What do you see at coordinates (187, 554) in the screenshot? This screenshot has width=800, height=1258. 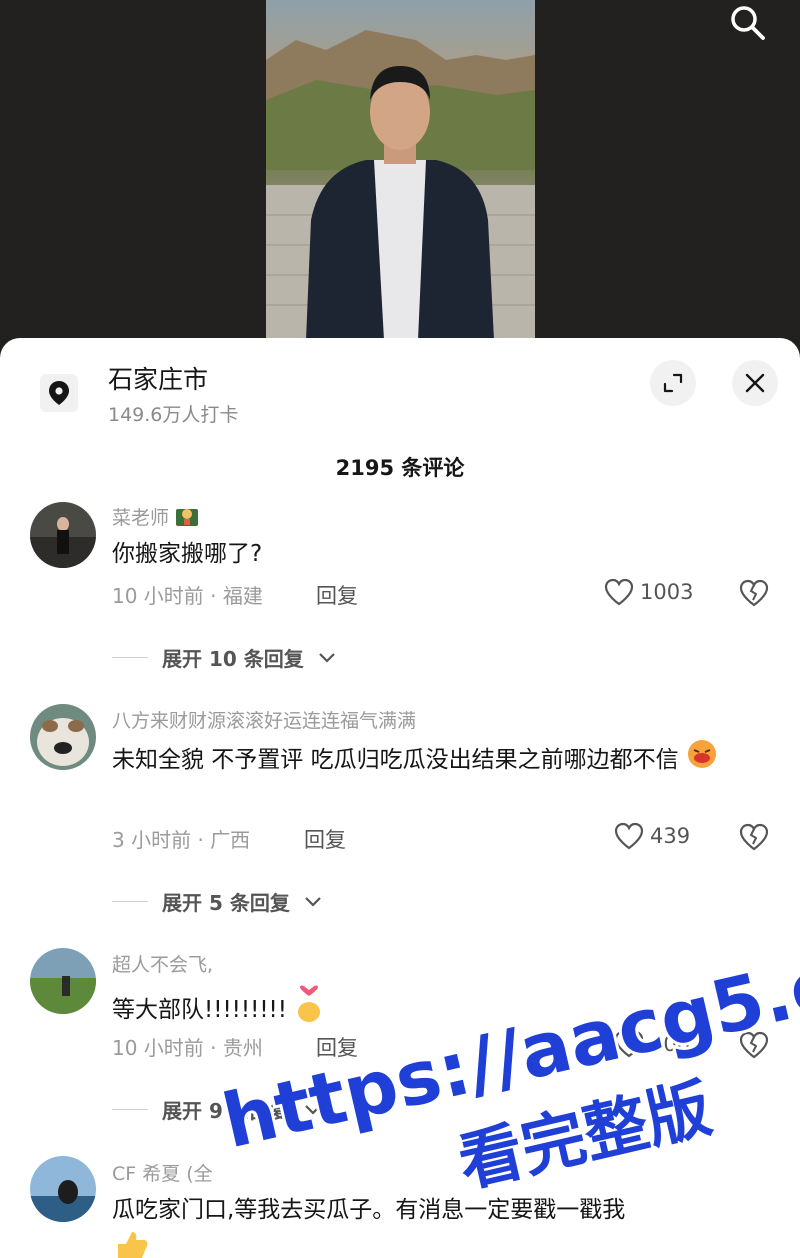 I see `comment-text: 你搬家搬哪了?` at bounding box center [187, 554].